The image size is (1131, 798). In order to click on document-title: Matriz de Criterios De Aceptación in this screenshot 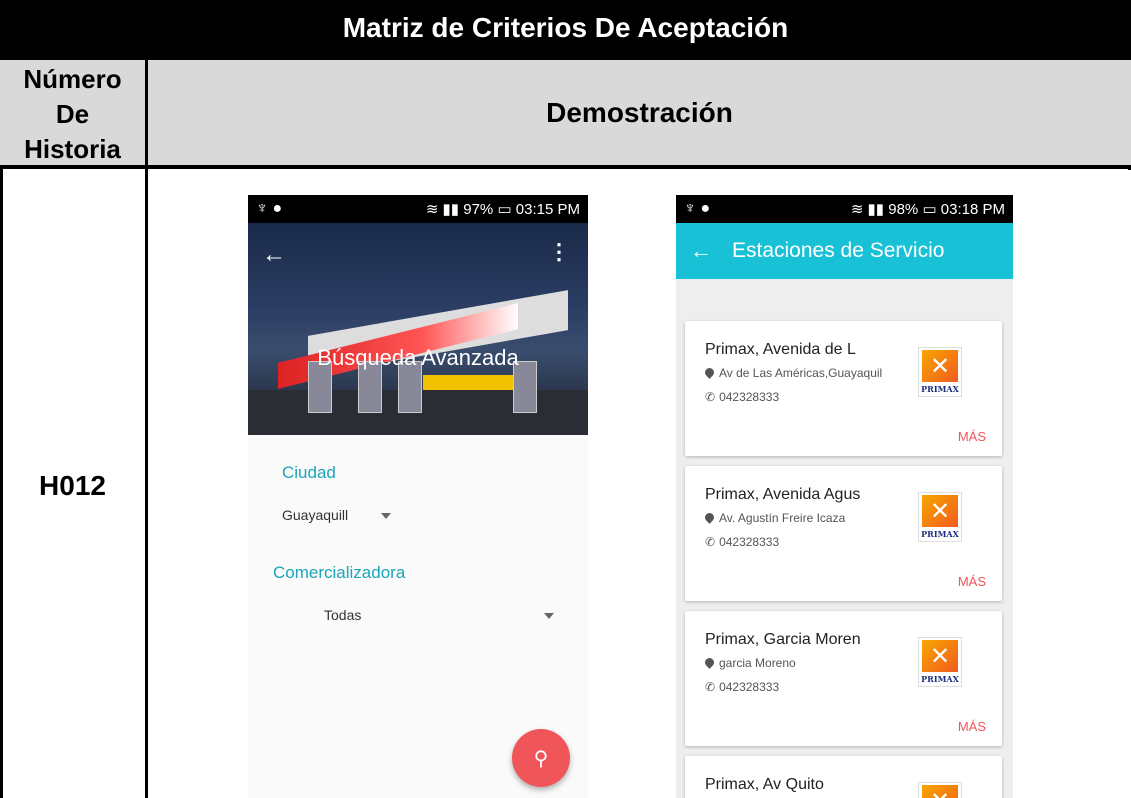, I will do `click(565, 28)`.